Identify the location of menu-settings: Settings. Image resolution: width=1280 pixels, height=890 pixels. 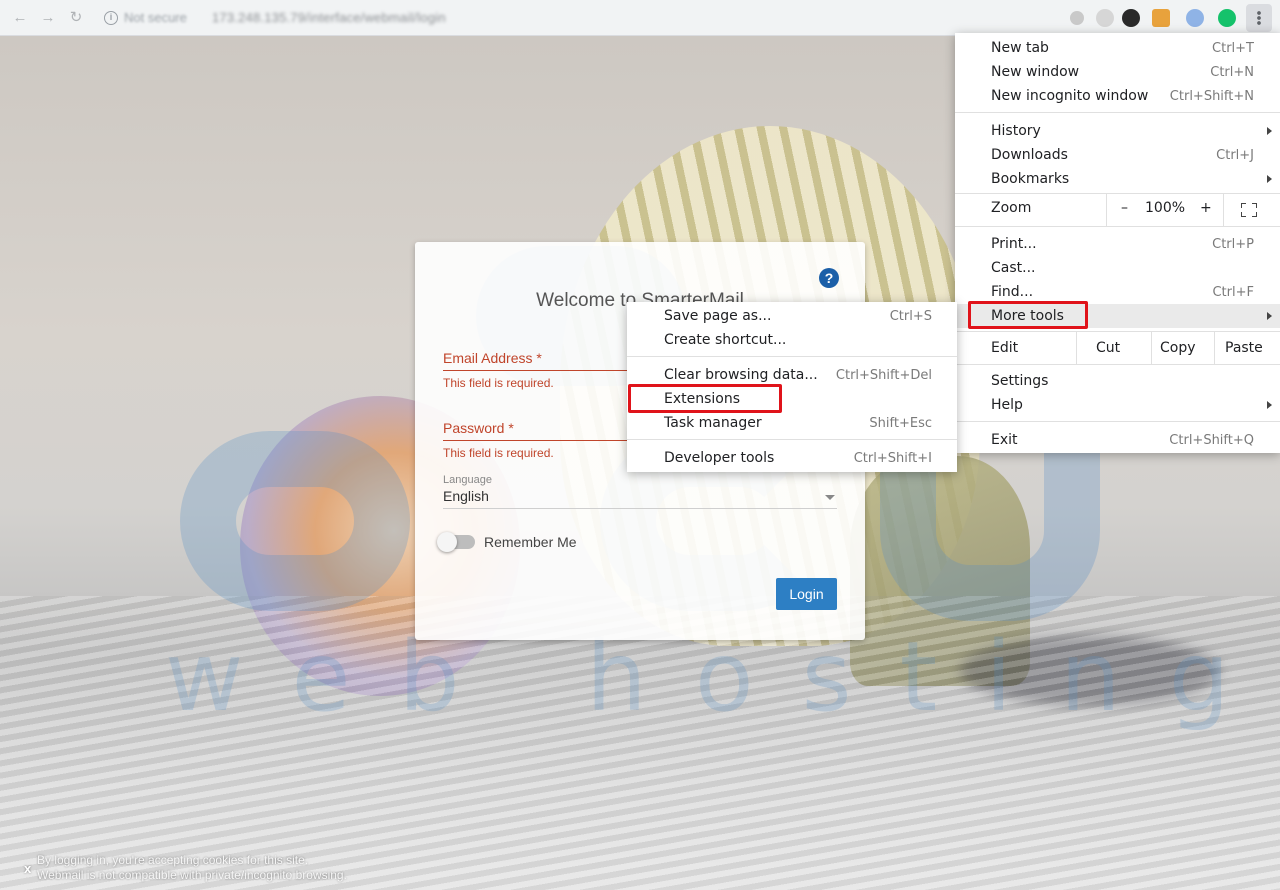
(1117, 381).